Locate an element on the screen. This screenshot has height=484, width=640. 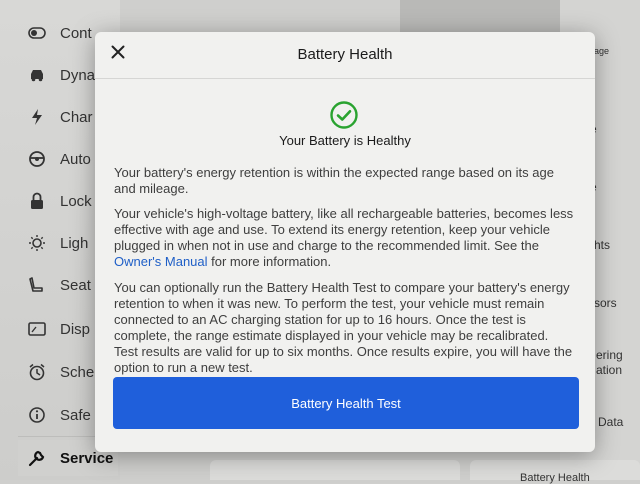
background-card is located at coordinates (335, 470).